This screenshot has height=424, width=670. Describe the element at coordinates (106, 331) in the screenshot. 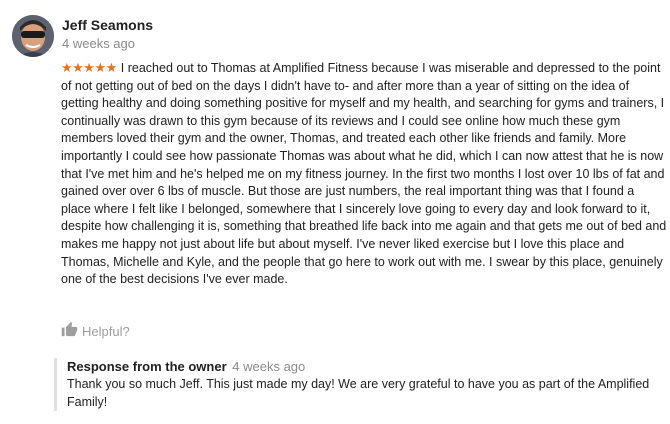

I see `helpful-label: Helpful?` at that location.